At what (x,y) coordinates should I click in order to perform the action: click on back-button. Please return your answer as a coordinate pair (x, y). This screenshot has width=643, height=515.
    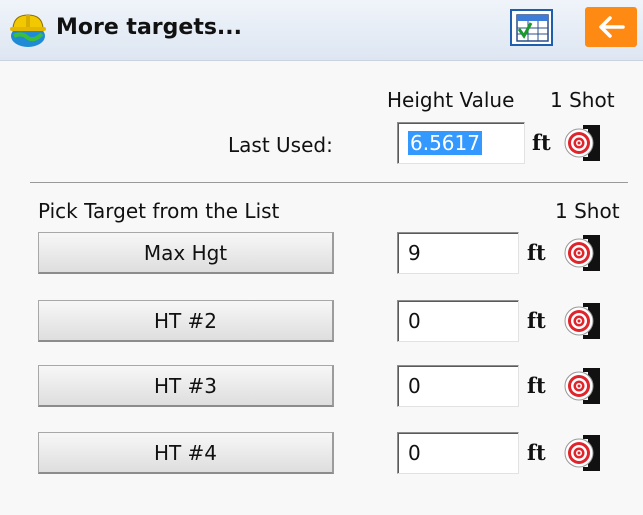
    Looking at the image, I should click on (611, 27).